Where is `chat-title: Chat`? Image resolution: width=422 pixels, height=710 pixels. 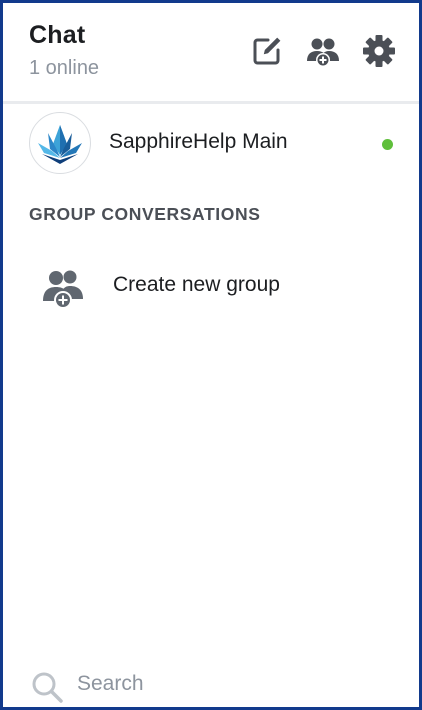 chat-title: Chat is located at coordinates (57, 35).